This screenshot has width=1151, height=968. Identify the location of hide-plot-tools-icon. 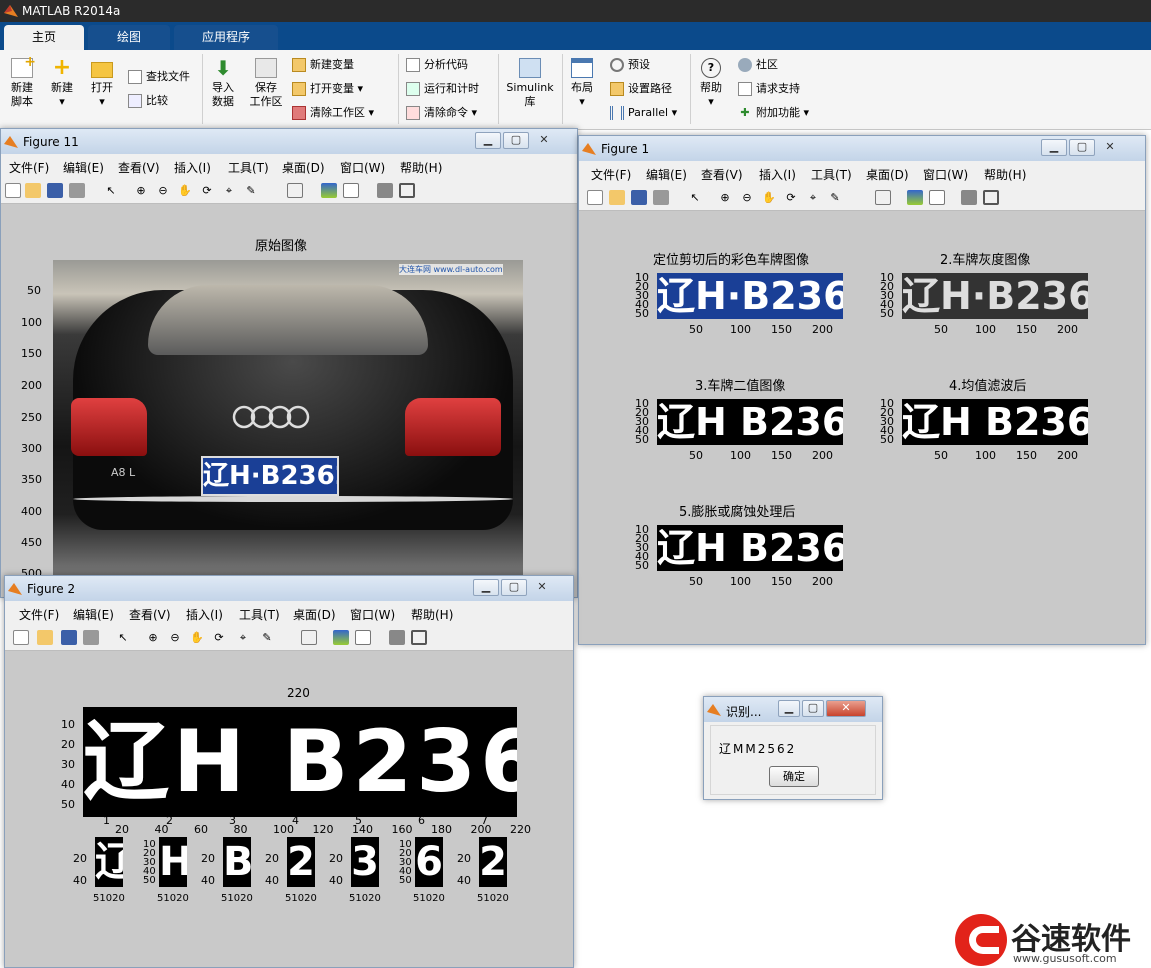
(397, 637).